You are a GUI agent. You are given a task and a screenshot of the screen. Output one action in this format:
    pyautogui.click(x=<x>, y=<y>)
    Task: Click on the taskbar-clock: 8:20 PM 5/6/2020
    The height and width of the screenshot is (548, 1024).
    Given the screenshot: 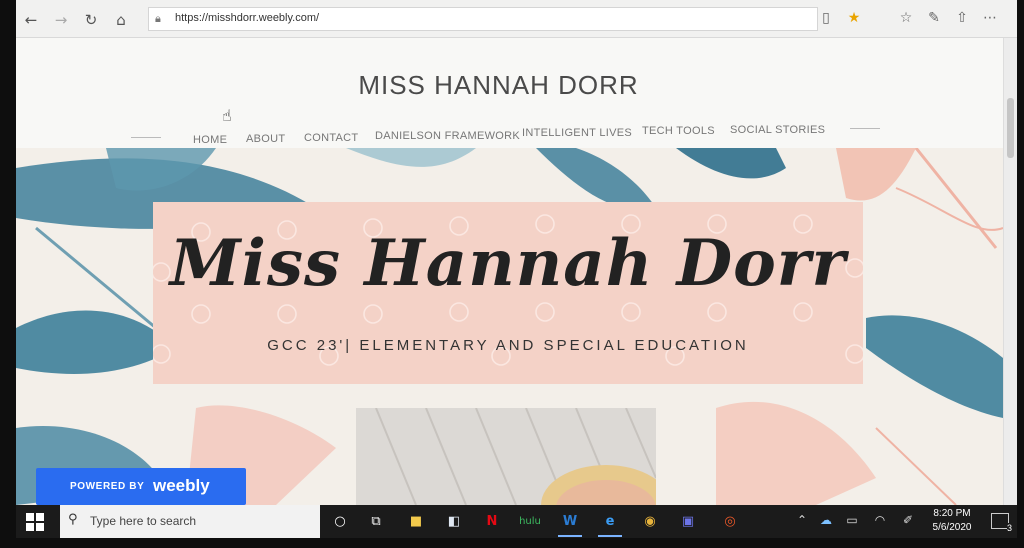 What is the action you would take?
    pyautogui.click(x=952, y=521)
    